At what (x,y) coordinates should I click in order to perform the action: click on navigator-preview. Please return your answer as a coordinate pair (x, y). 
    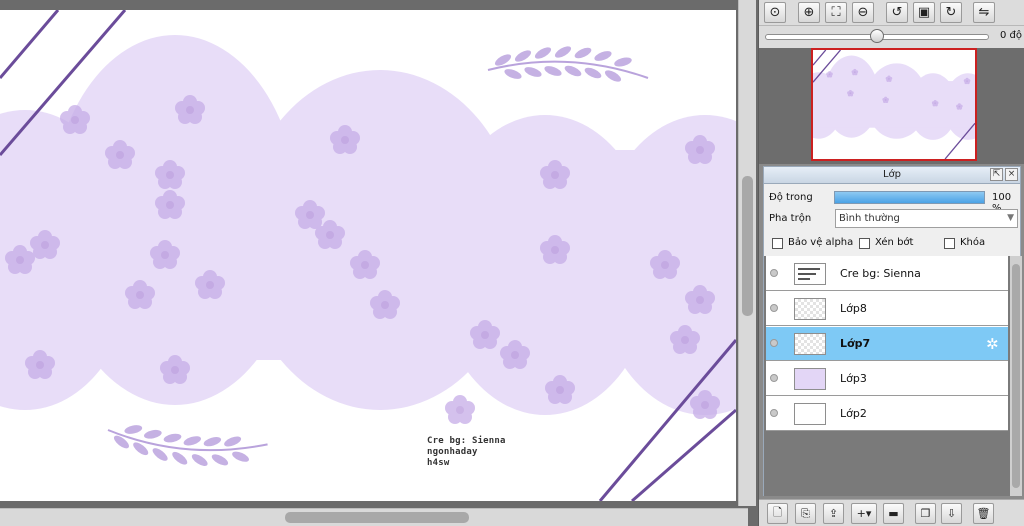
    Looking at the image, I should click on (894, 104).